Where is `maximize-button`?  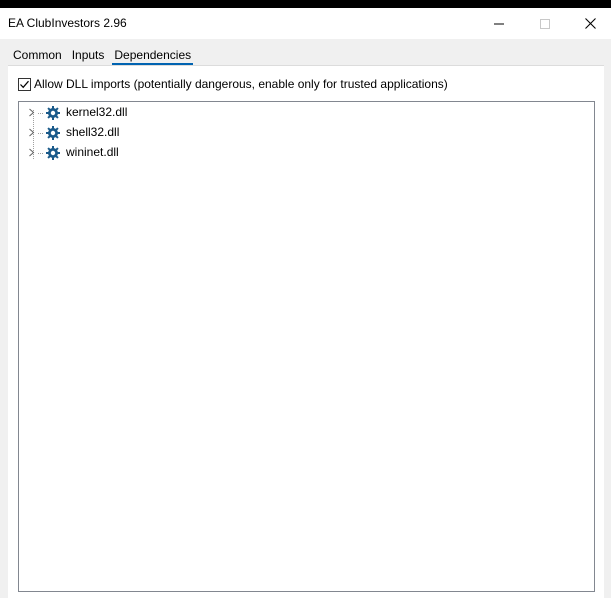 maximize-button is located at coordinates (545, 23).